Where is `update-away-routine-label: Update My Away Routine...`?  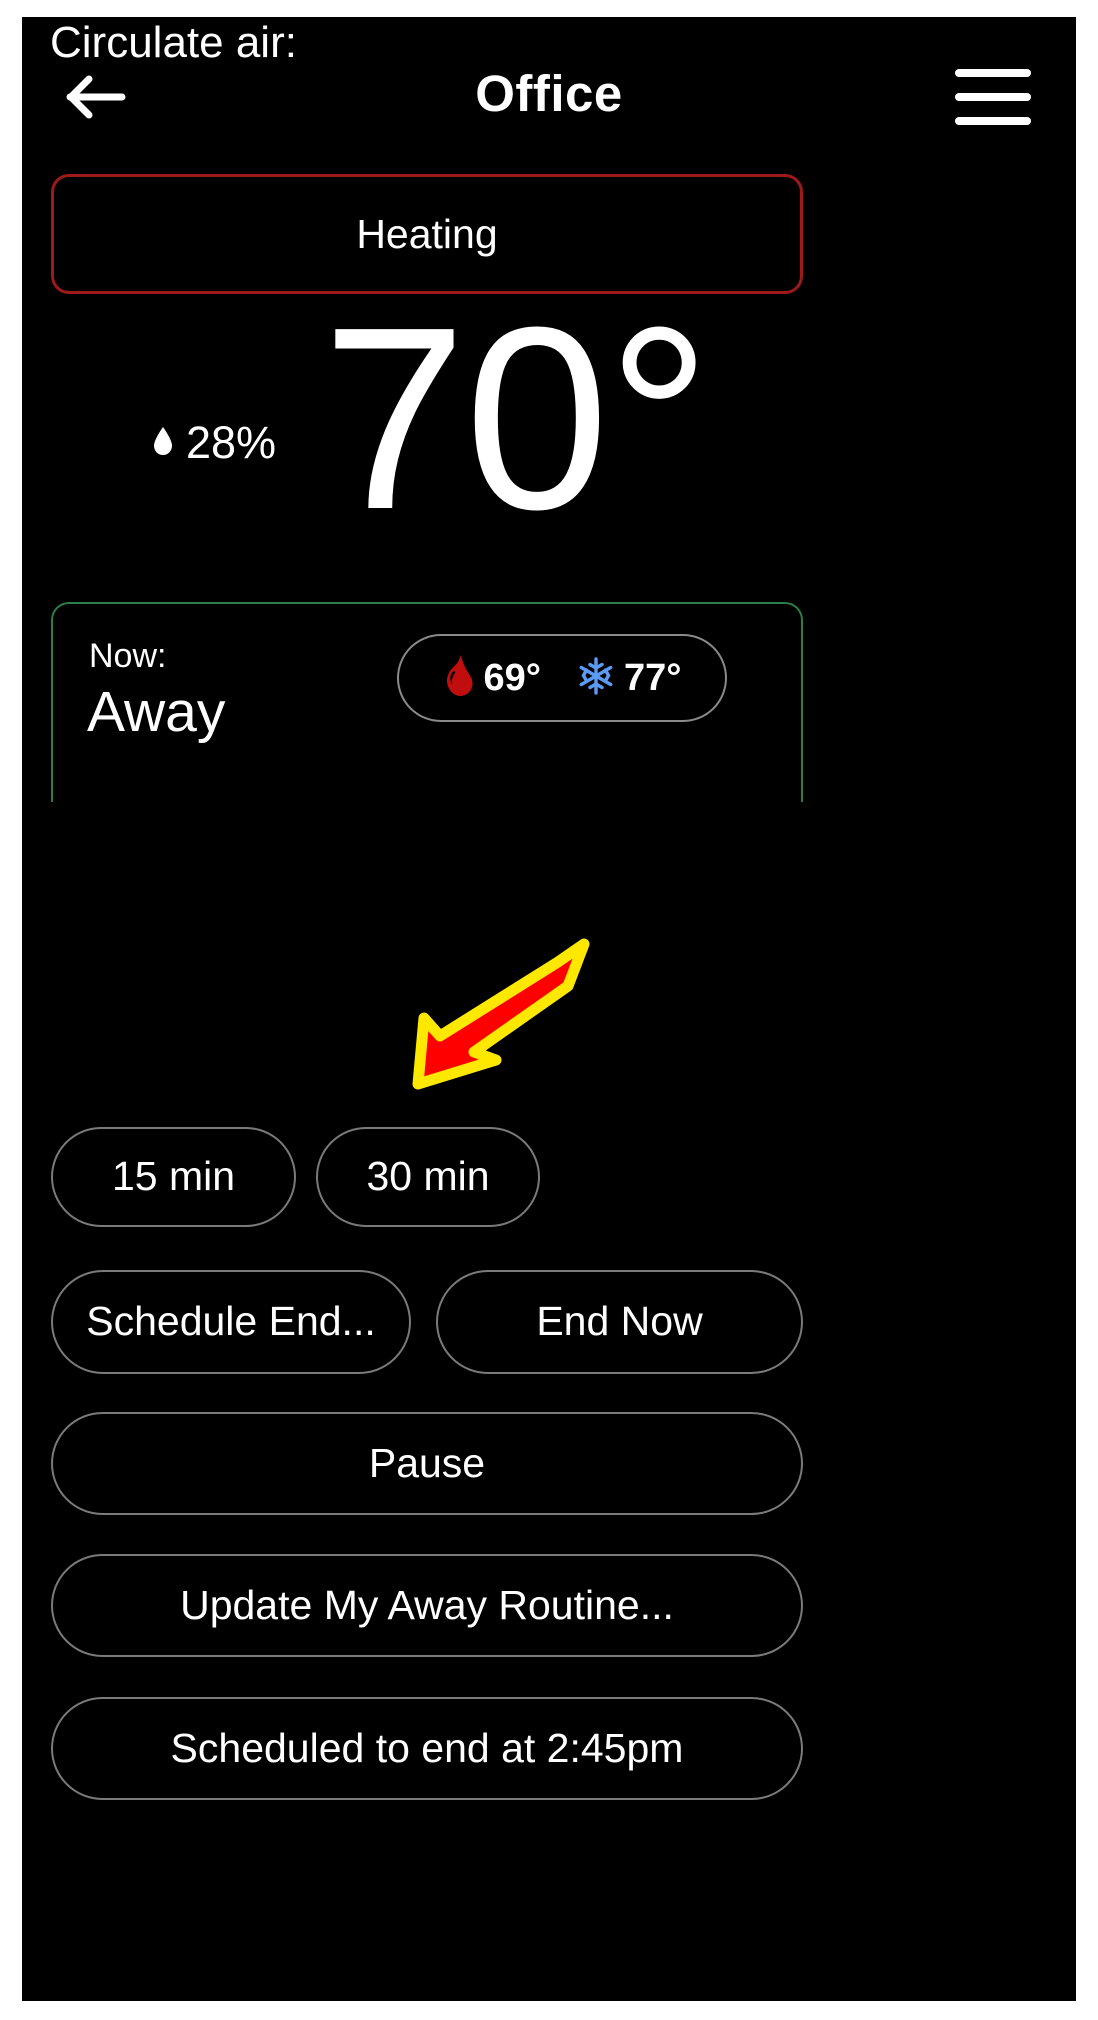 update-away-routine-label: Update My Away Routine... is located at coordinates (427, 1604).